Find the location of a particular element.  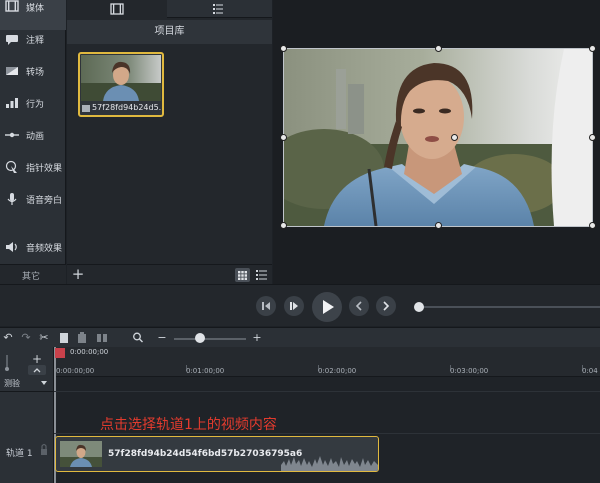

quiz-track-label: 测验 is located at coordinates (12, 383).